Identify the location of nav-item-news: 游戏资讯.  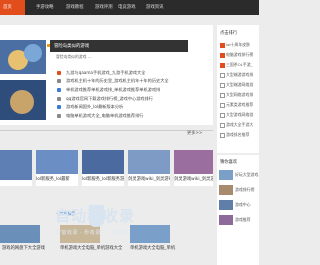
(155, 7).